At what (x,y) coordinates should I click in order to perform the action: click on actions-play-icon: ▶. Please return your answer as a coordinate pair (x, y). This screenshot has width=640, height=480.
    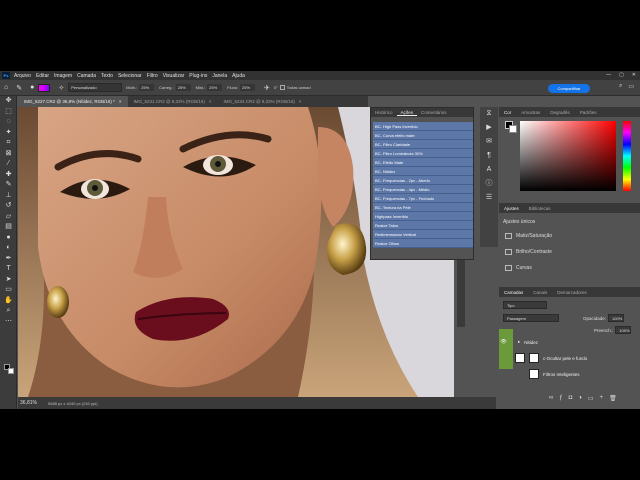
    Looking at the image, I should click on (489, 128).